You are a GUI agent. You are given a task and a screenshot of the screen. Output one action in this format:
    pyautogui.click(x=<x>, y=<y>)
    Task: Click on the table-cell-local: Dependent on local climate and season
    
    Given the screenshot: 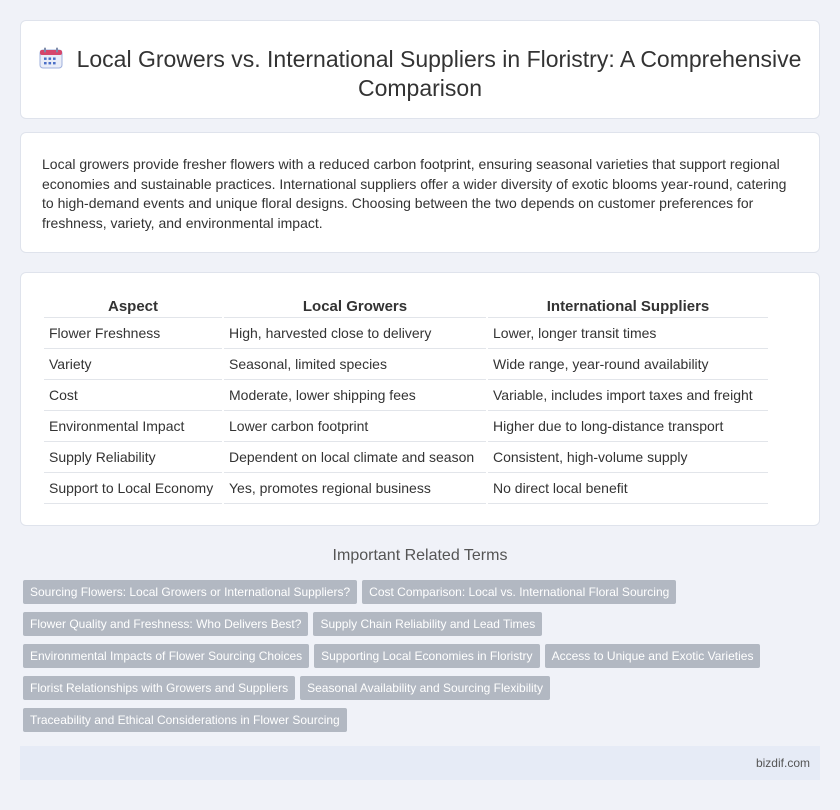 What is the action you would take?
    pyautogui.click(x=355, y=457)
    